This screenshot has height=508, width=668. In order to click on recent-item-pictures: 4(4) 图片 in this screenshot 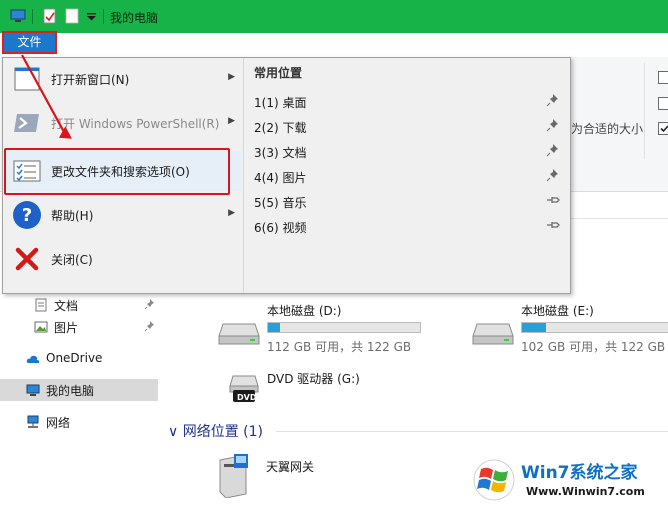, I will do `click(410, 177)`.